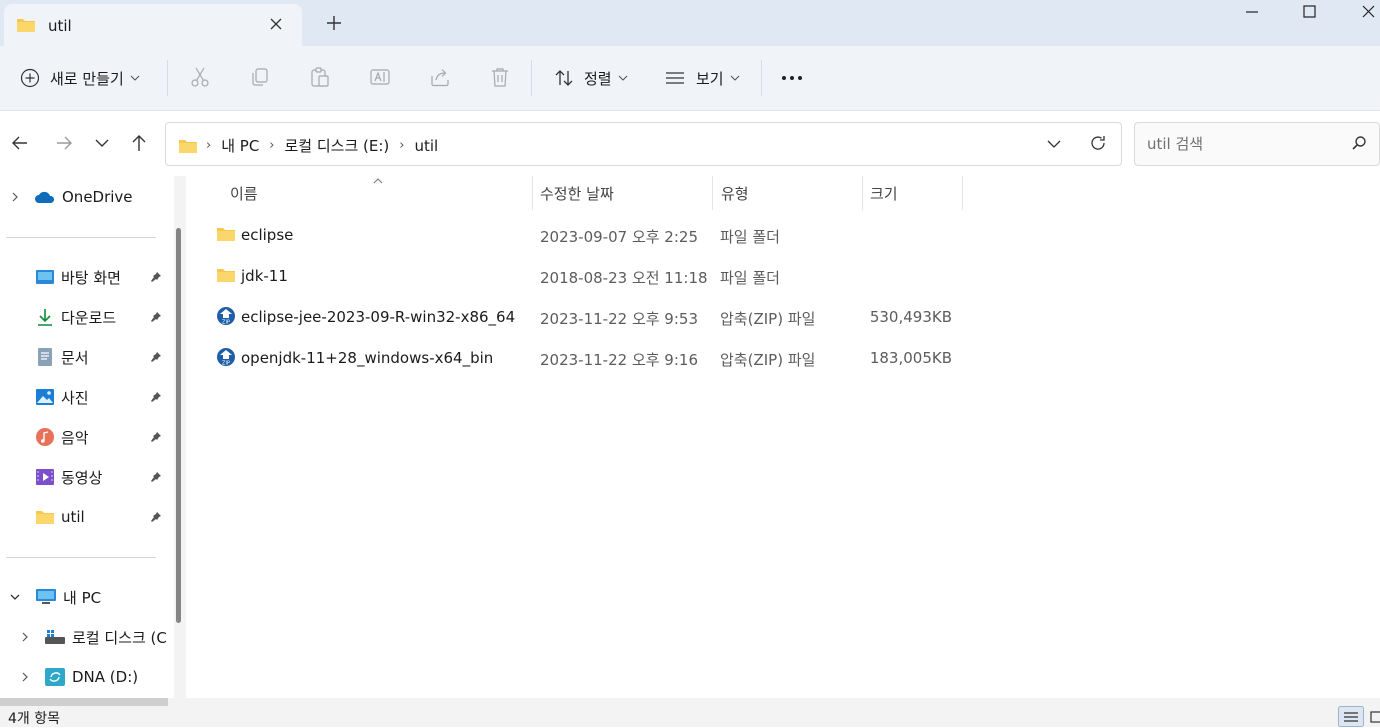  What do you see at coordinates (267, 235) in the screenshot?
I see `file-name: eclipse` at bounding box center [267, 235].